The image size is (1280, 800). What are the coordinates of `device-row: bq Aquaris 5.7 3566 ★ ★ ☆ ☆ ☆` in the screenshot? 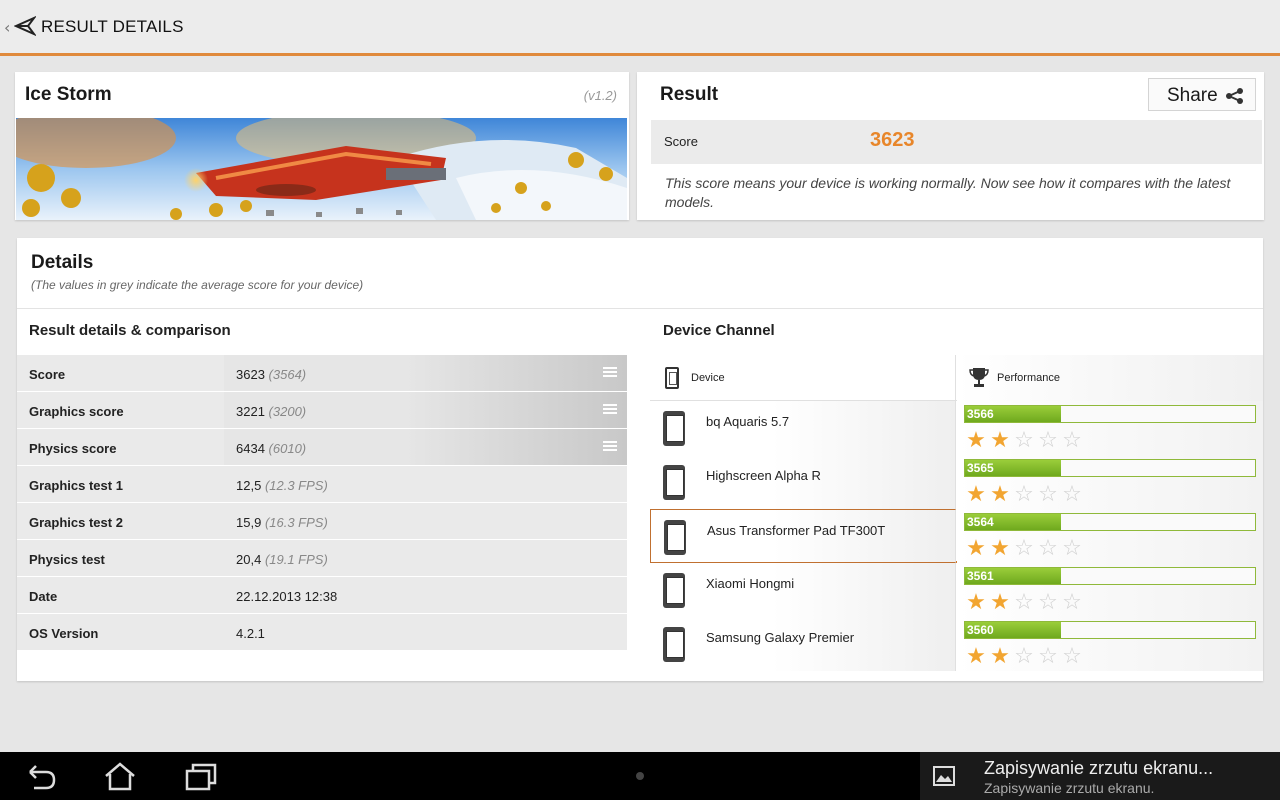 It's located at (956, 428).